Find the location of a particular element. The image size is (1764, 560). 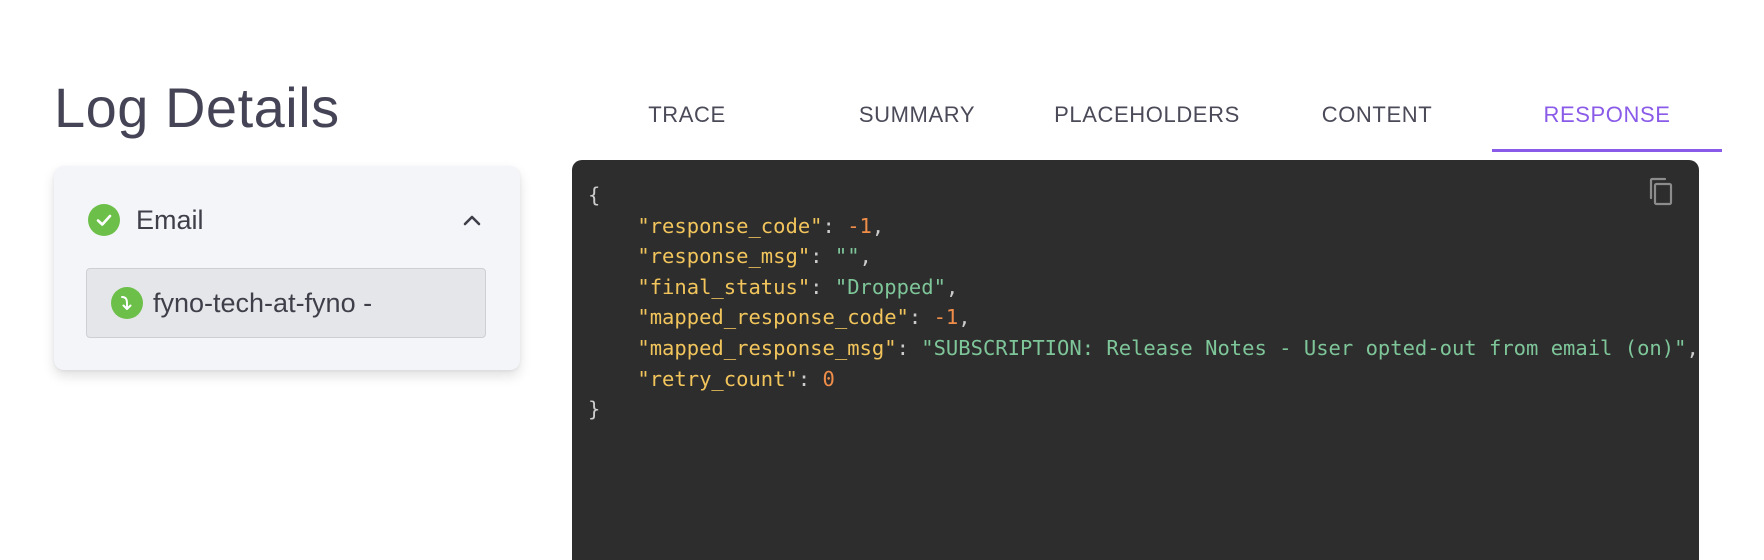

json-close-brace: } is located at coordinates (594, 409).